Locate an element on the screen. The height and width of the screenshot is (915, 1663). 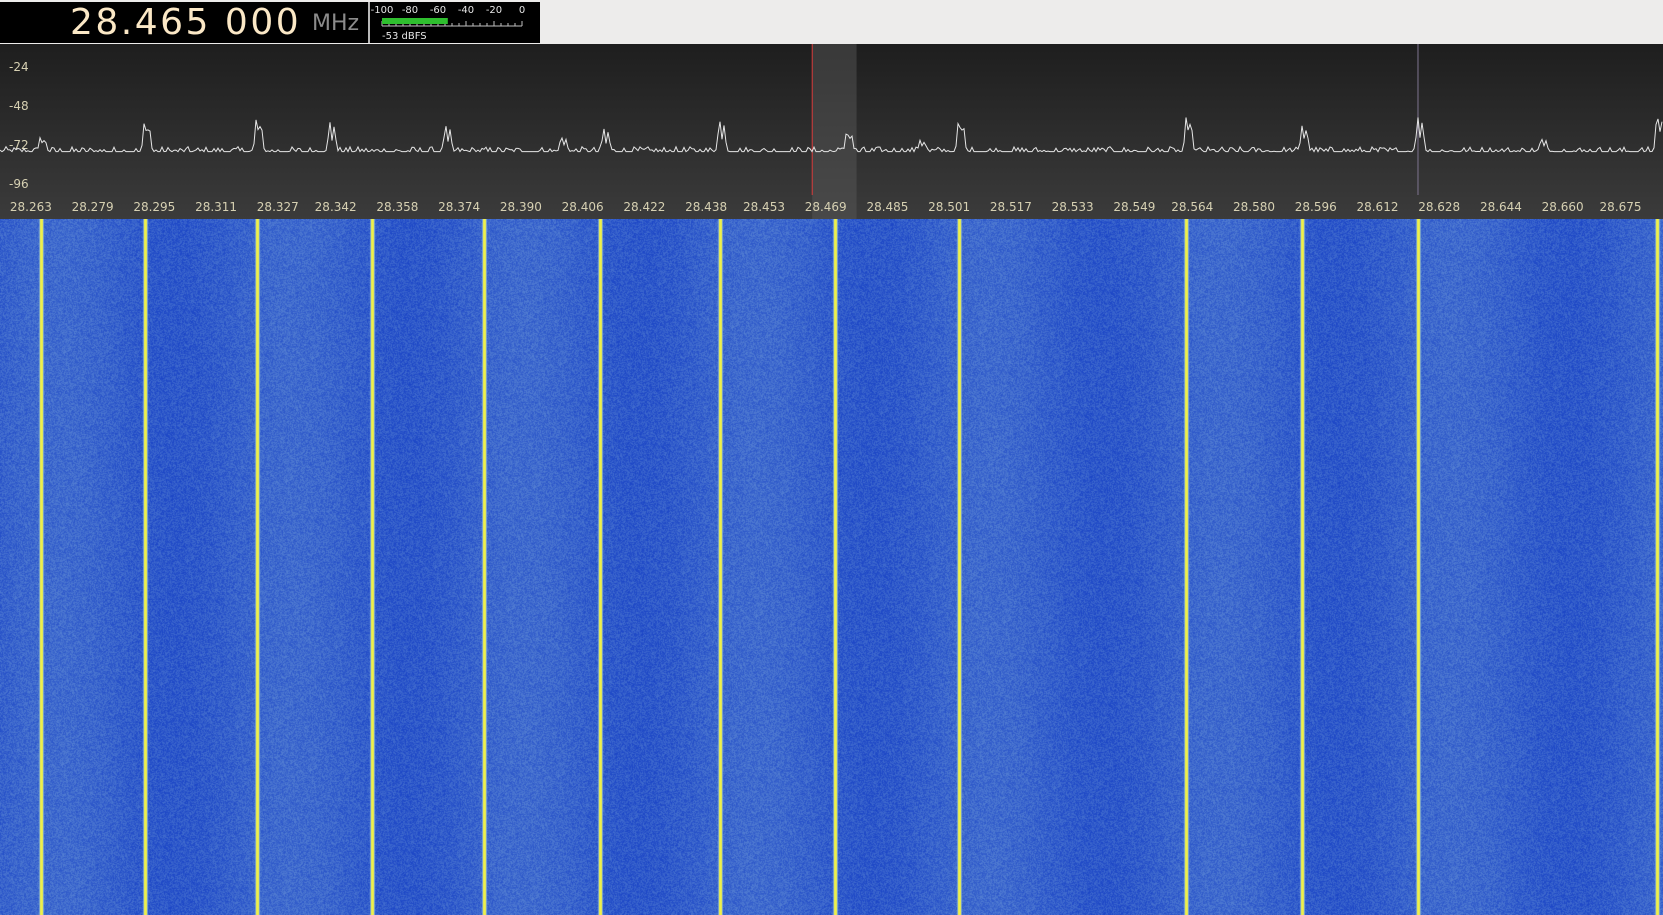
frequency-axis-label: 28.533 is located at coordinates (1073, 207).